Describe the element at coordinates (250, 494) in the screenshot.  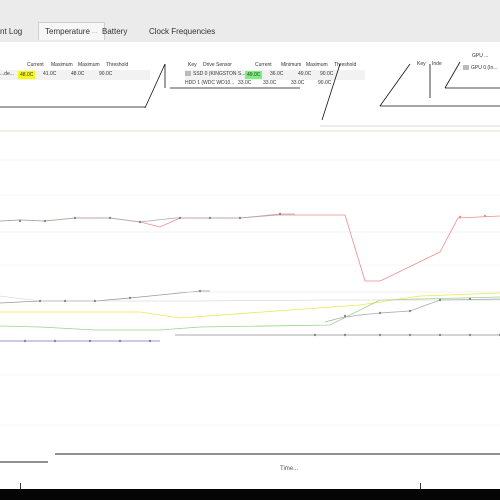
I see `taskbar` at that location.